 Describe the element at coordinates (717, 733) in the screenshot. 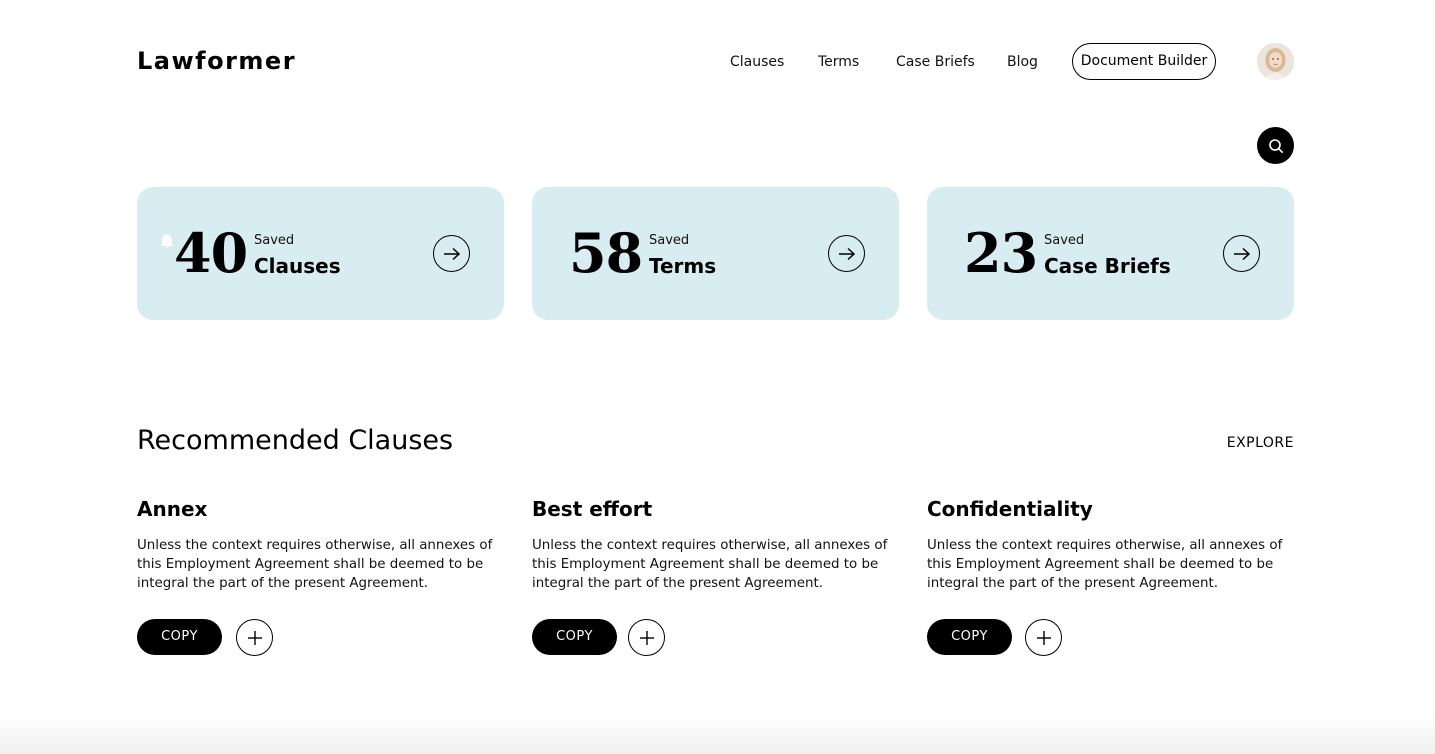

I see `bottom-shadow` at that location.